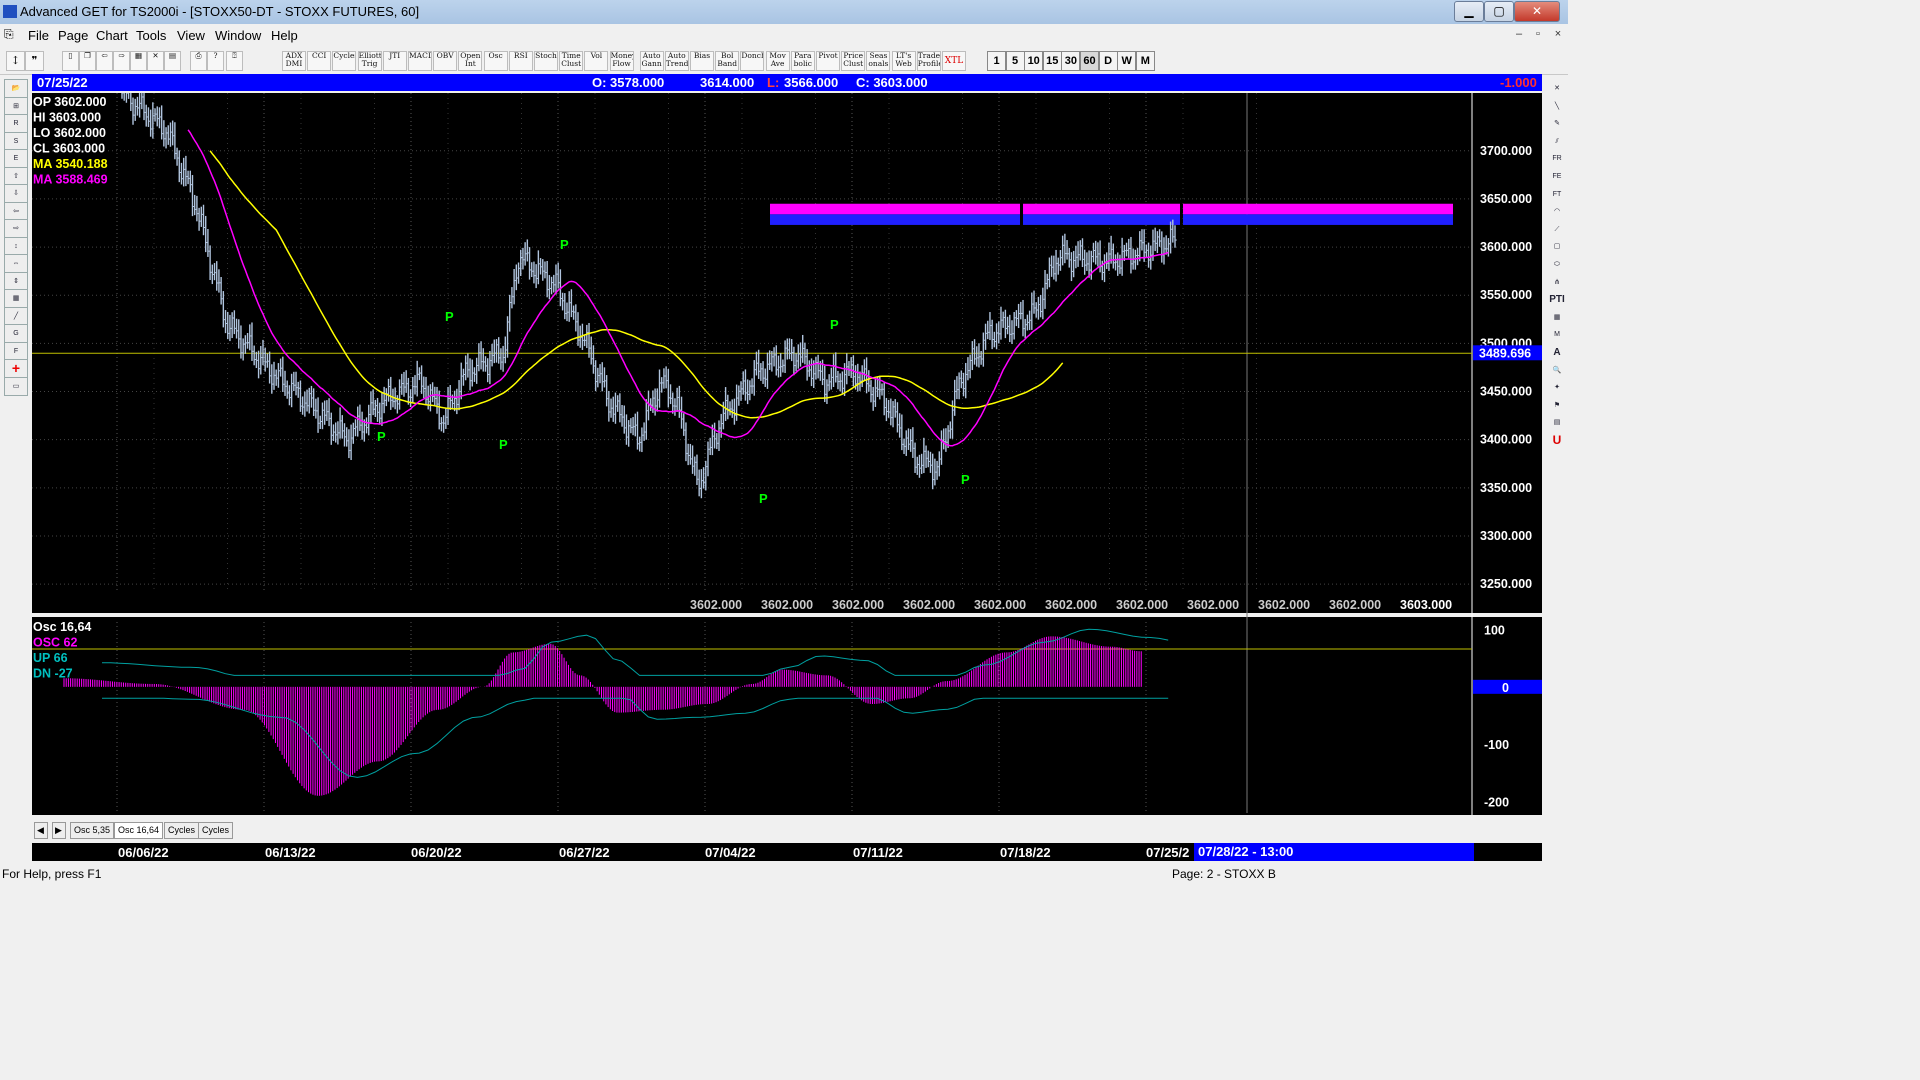 The image size is (1920, 1080). What do you see at coordinates (70, 61) in the screenshot?
I see `new-icon: ▯` at bounding box center [70, 61].